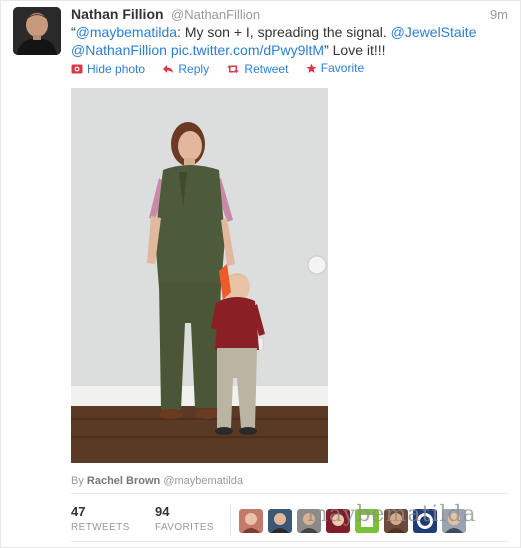  I want to click on tweet-body-part-2: ” Love it!!!, so click(355, 50).